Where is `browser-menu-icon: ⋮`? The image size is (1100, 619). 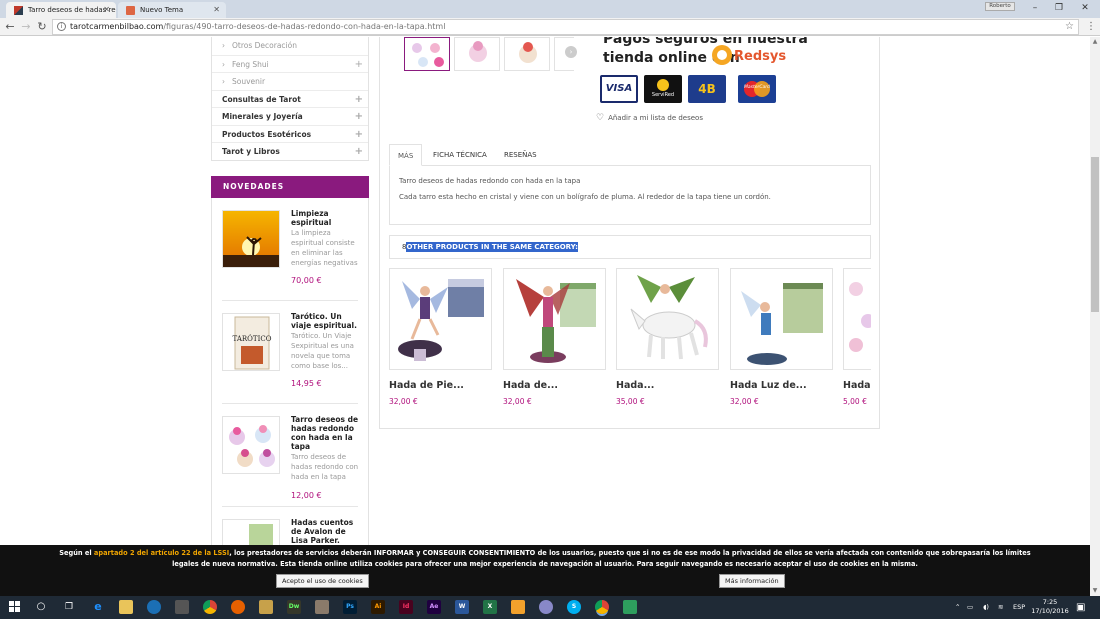 browser-menu-icon: ⋮ is located at coordinates (1091, 27).